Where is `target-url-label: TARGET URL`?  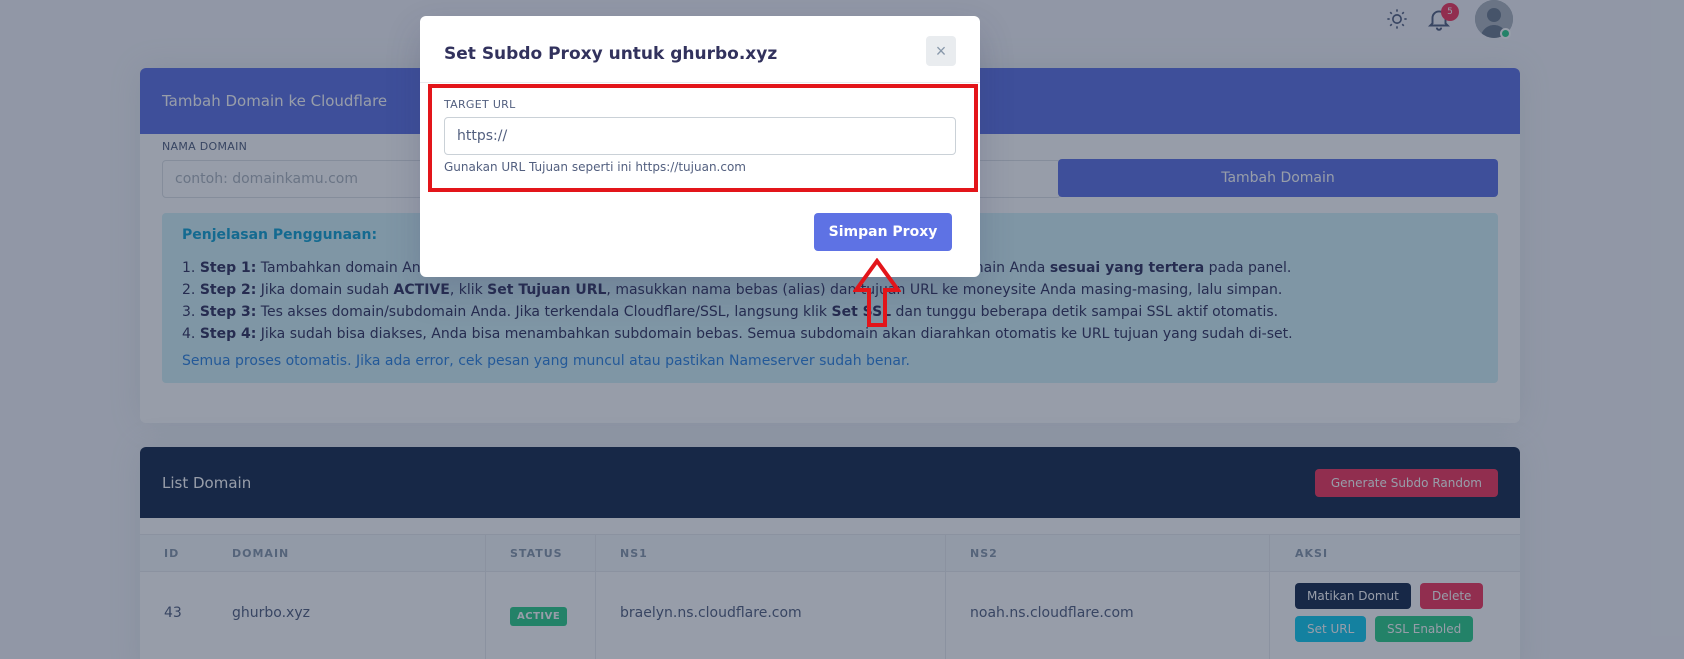
target-url-label: TARGET URL is located at coordinates (480, 104).